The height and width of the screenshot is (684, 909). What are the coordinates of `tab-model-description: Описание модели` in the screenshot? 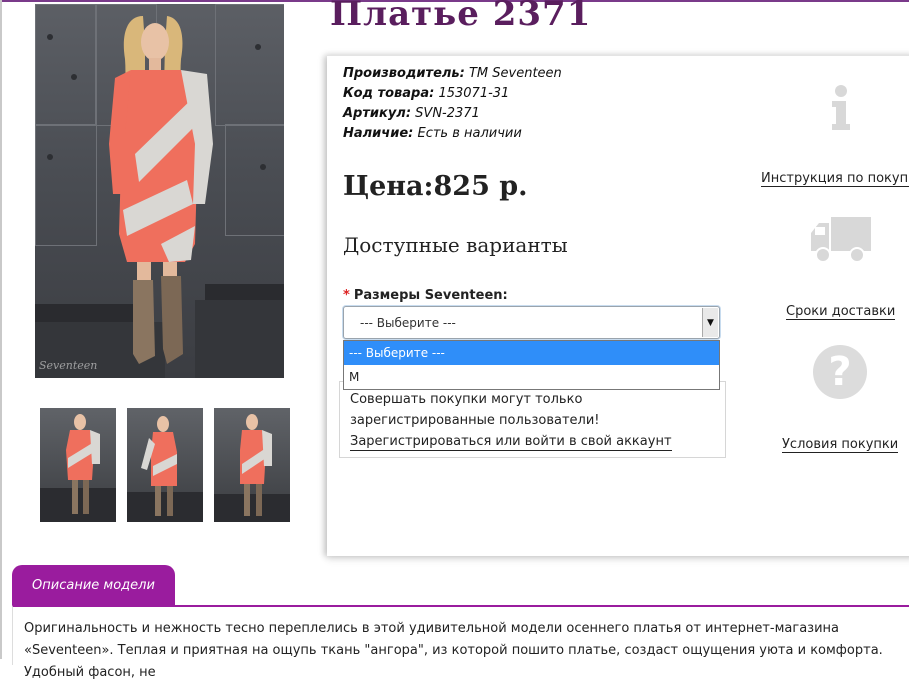 It's located at (93, 585).